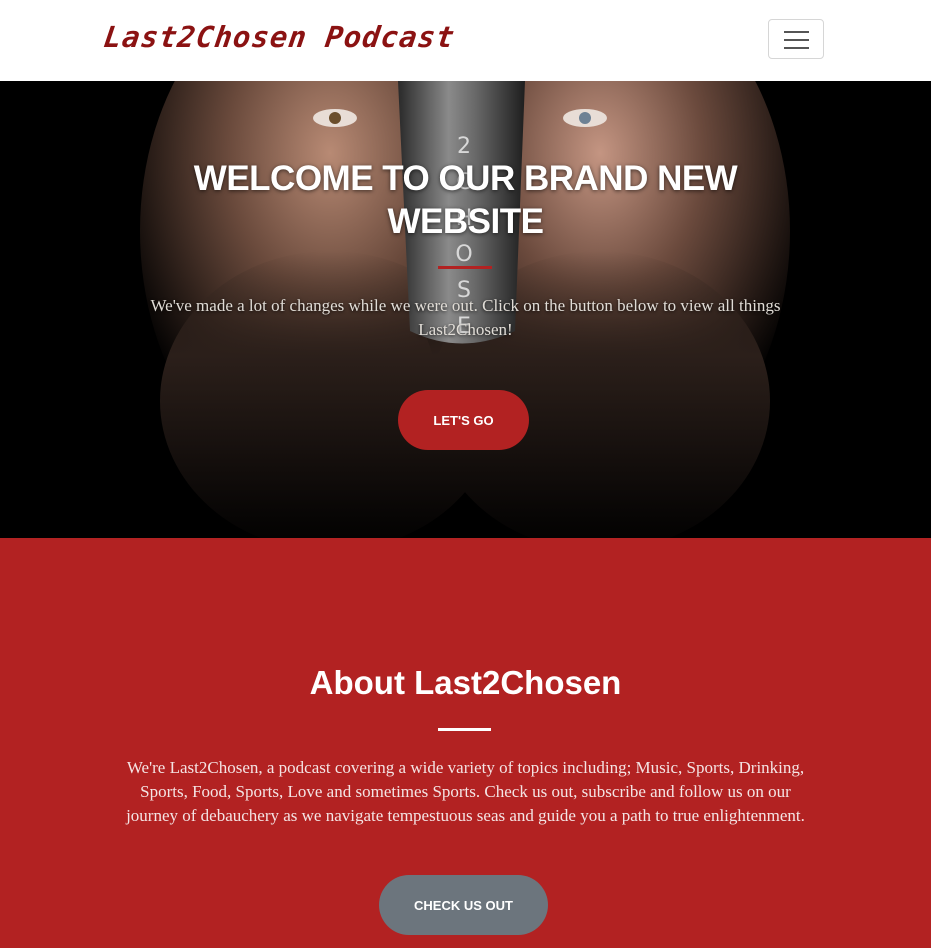 This screenshot has width=931, height=948. I want to click on hero-title: WELCOME TO OUR BRAND NEW WEBSITE, so click(465, 200).